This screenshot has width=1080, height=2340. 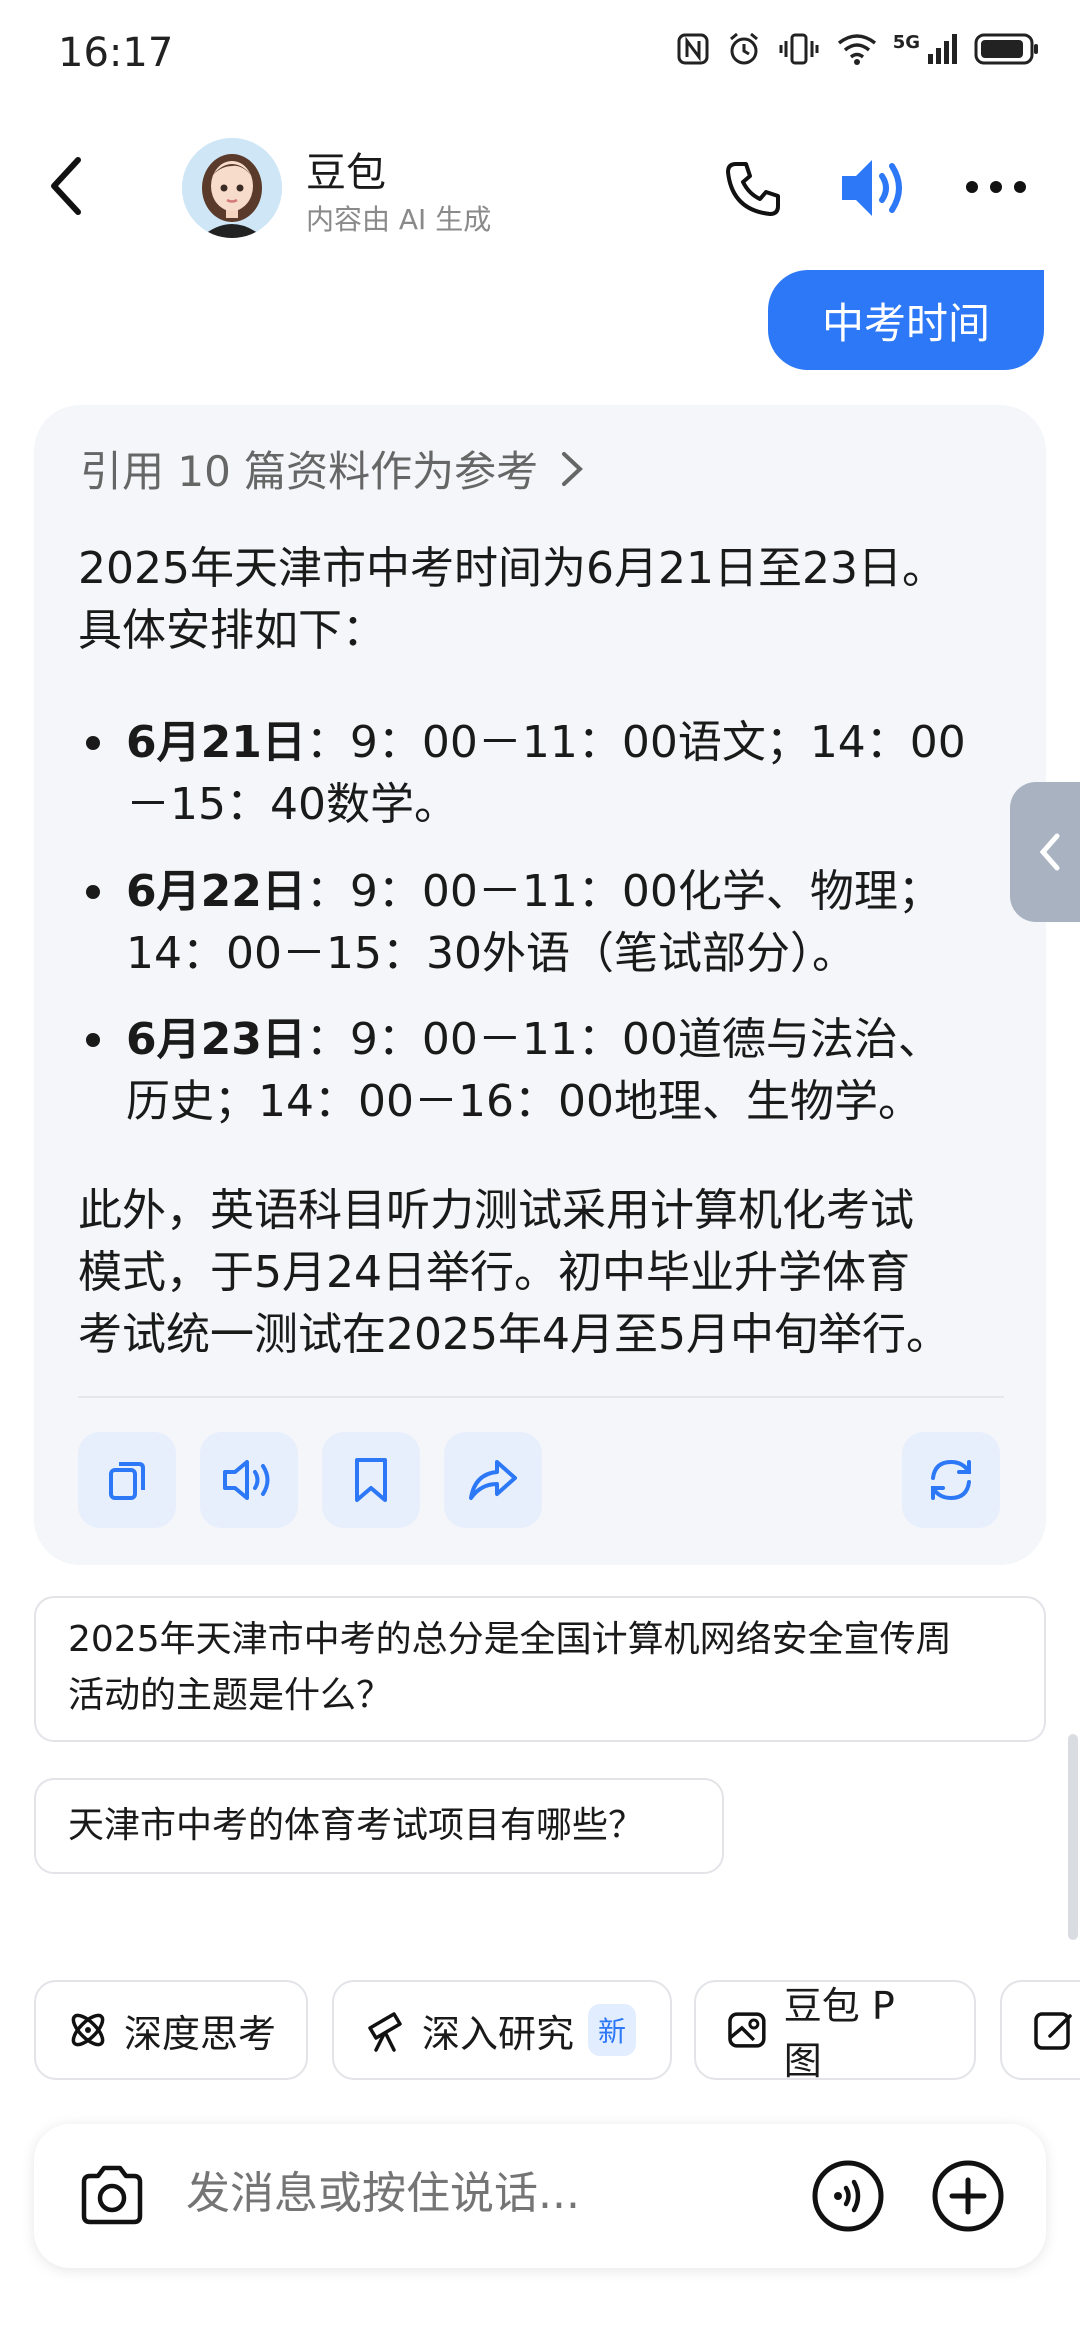 I want to click on speaker-outline-icon, so click(x=246, y=1480).